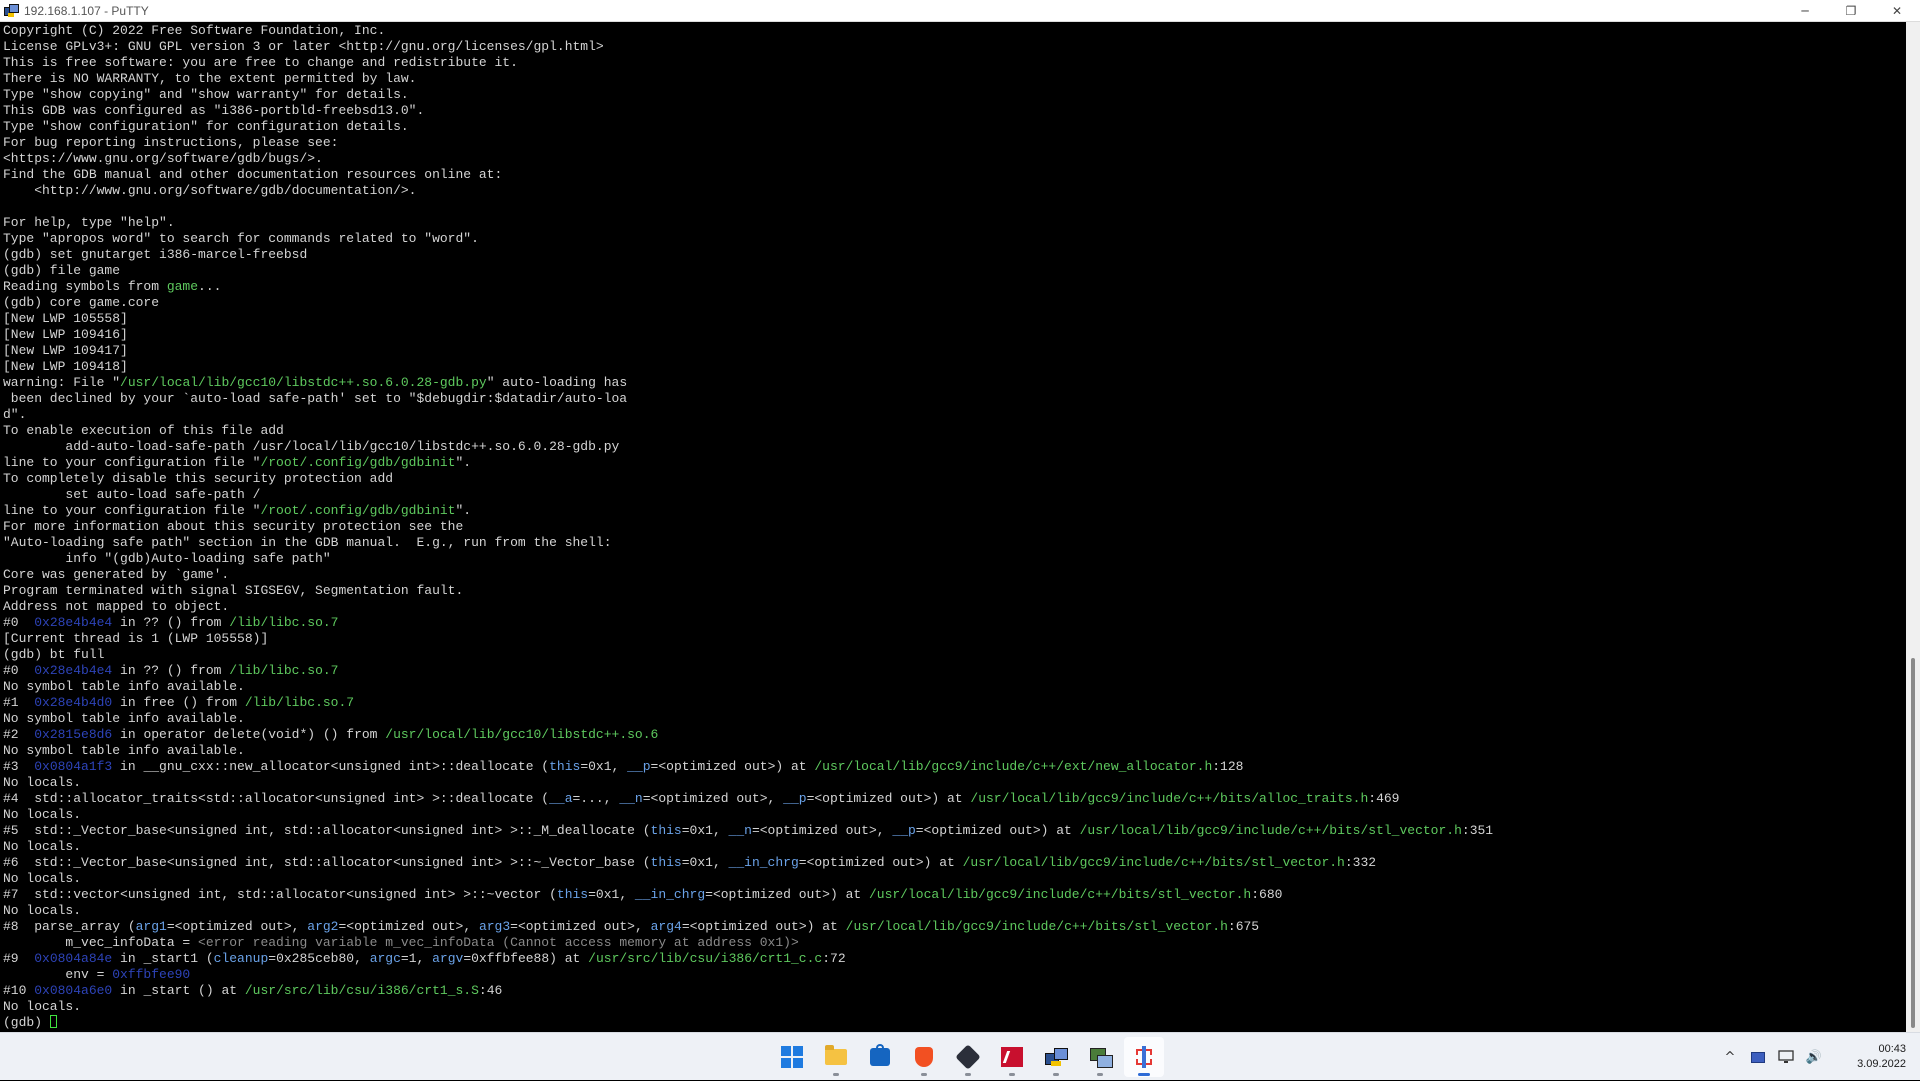 The height and width of the screenshot is (1081, 1920). I want to click on terminal-text: game, so click(182, 286).